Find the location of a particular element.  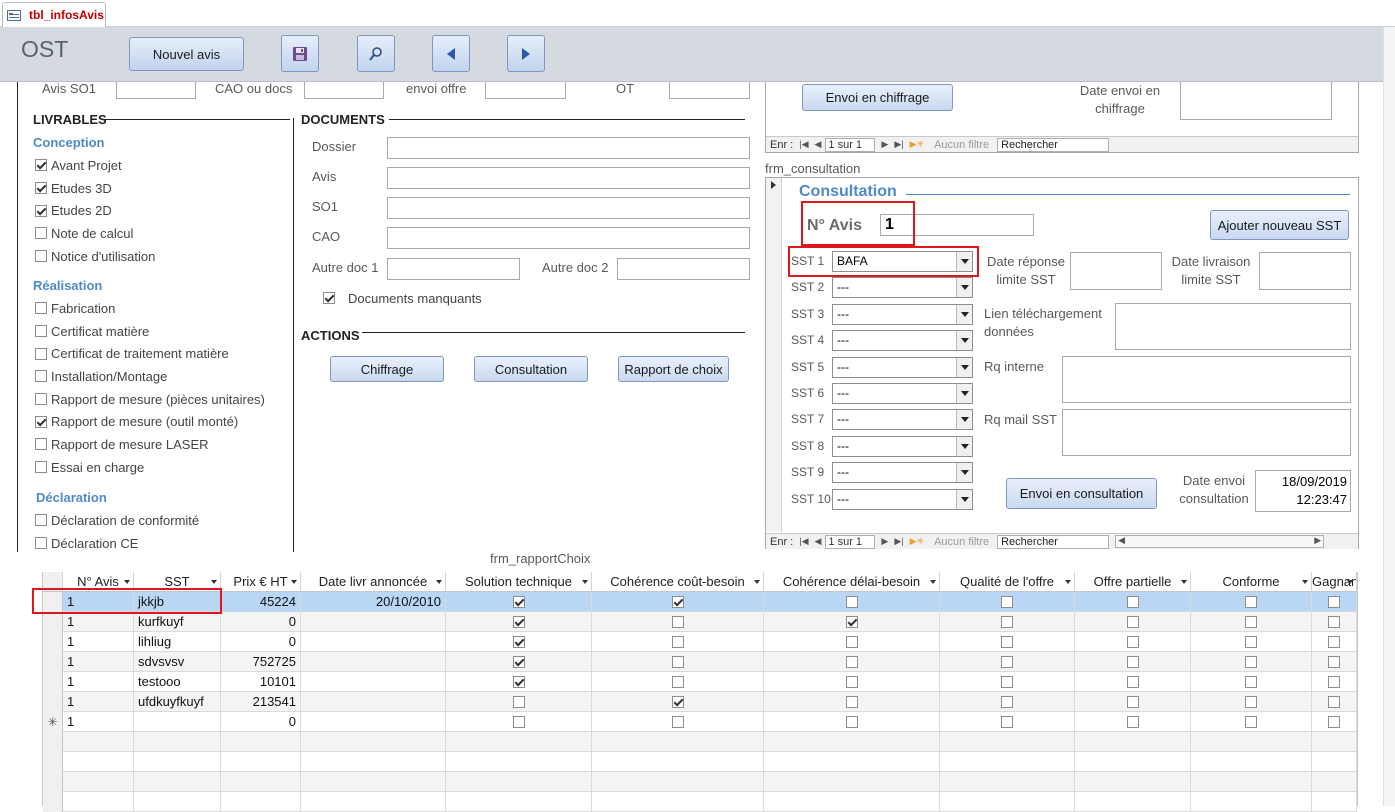

consultation-first-record-icon: |◀ is located at coordinates (803, 541).